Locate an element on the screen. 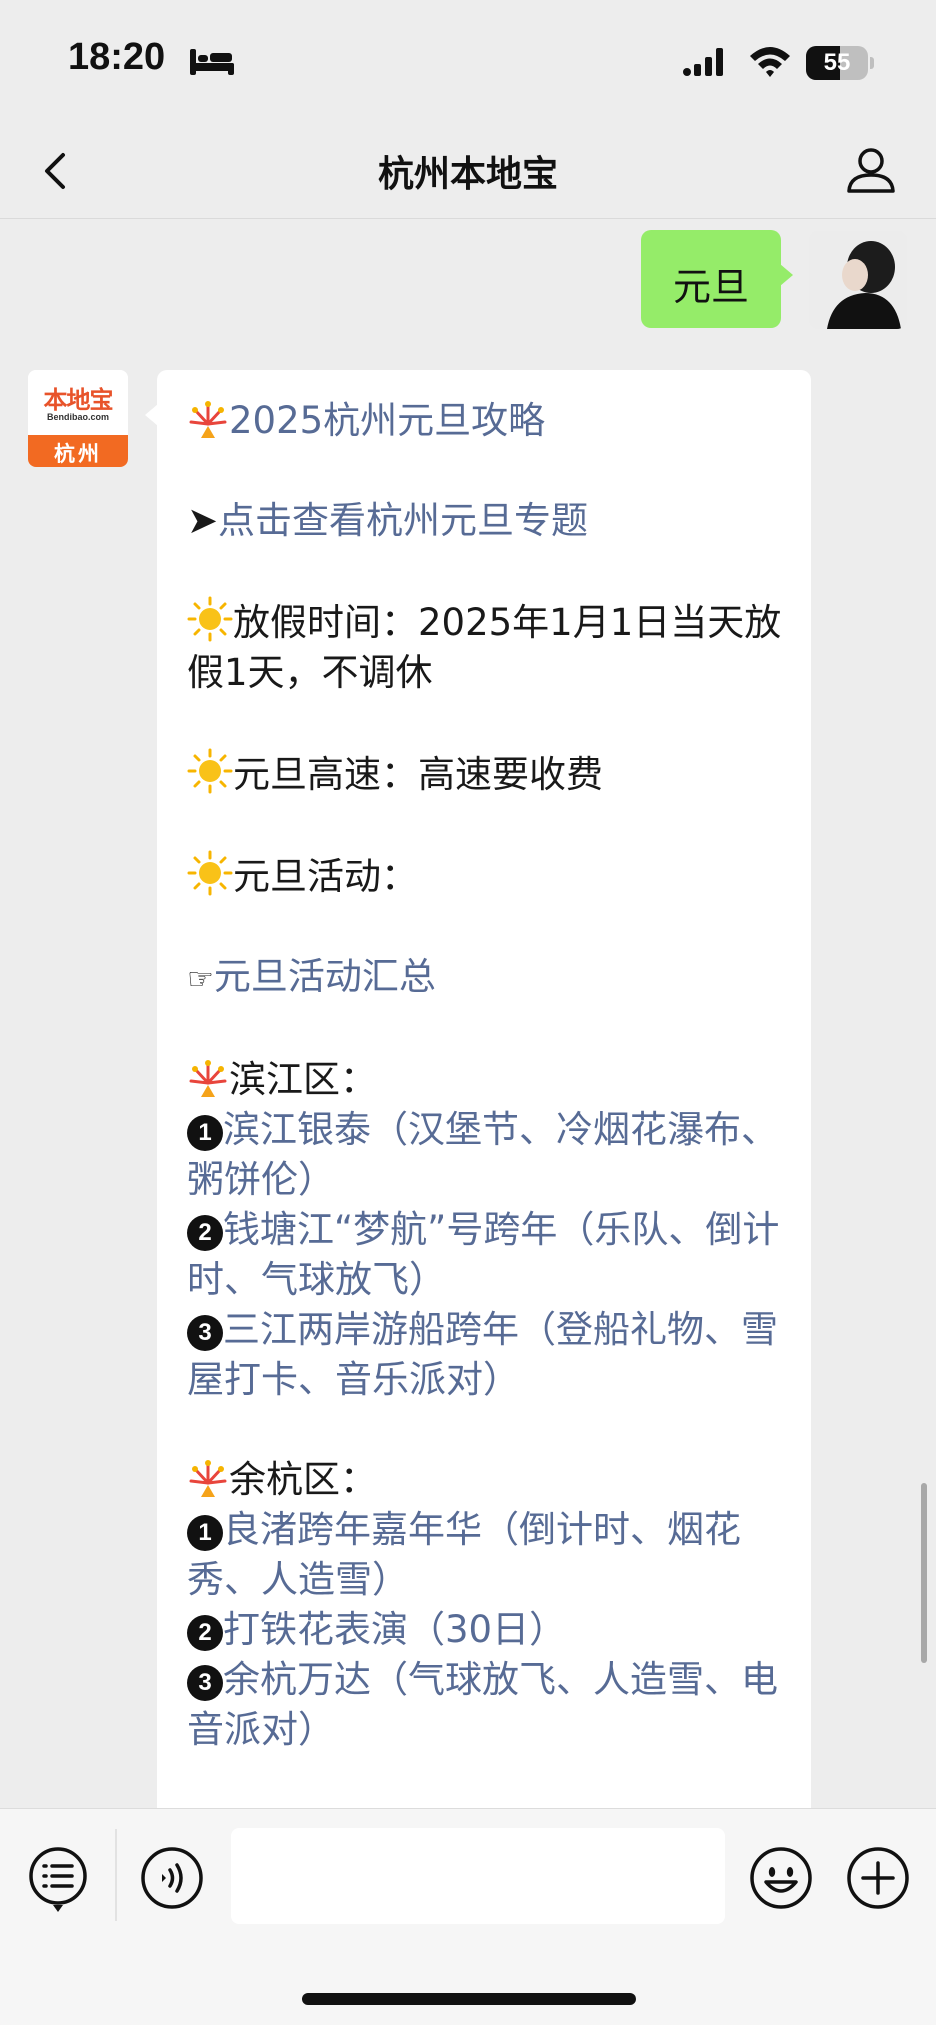 This screenshot has height=2025, width=936. activities-link: 元旦活动汇总 is located at coordinates (325, 976).